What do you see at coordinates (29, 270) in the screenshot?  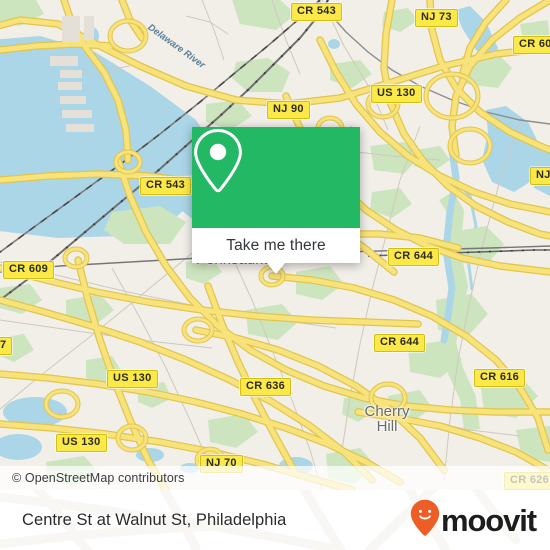 I see `highway-shield-cr-609: CR 609` at bounding box center [29, 270].